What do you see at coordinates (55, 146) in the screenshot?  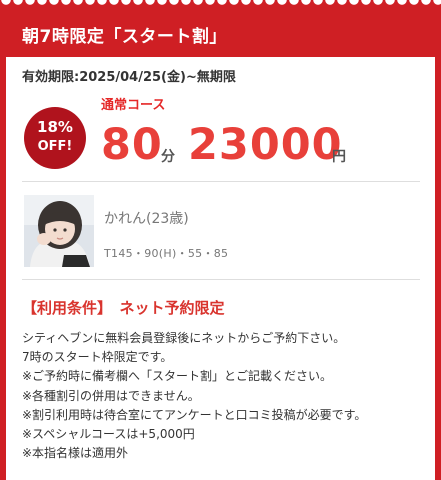 I see `discount-off-label: OFF!` at bounding box center [55, 146].